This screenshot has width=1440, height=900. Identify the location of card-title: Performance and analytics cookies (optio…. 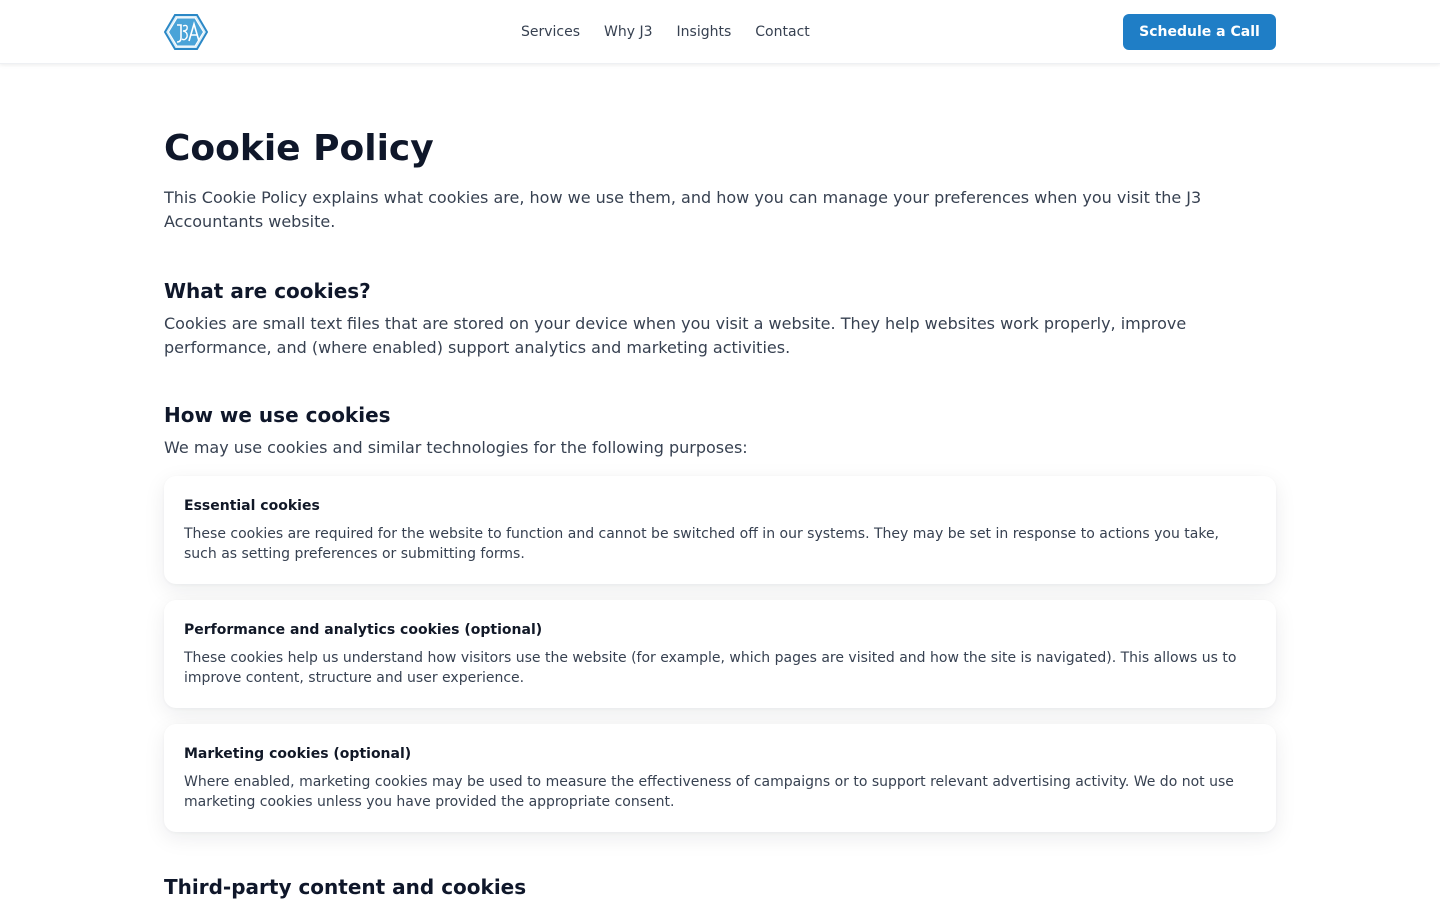
(363, 630).